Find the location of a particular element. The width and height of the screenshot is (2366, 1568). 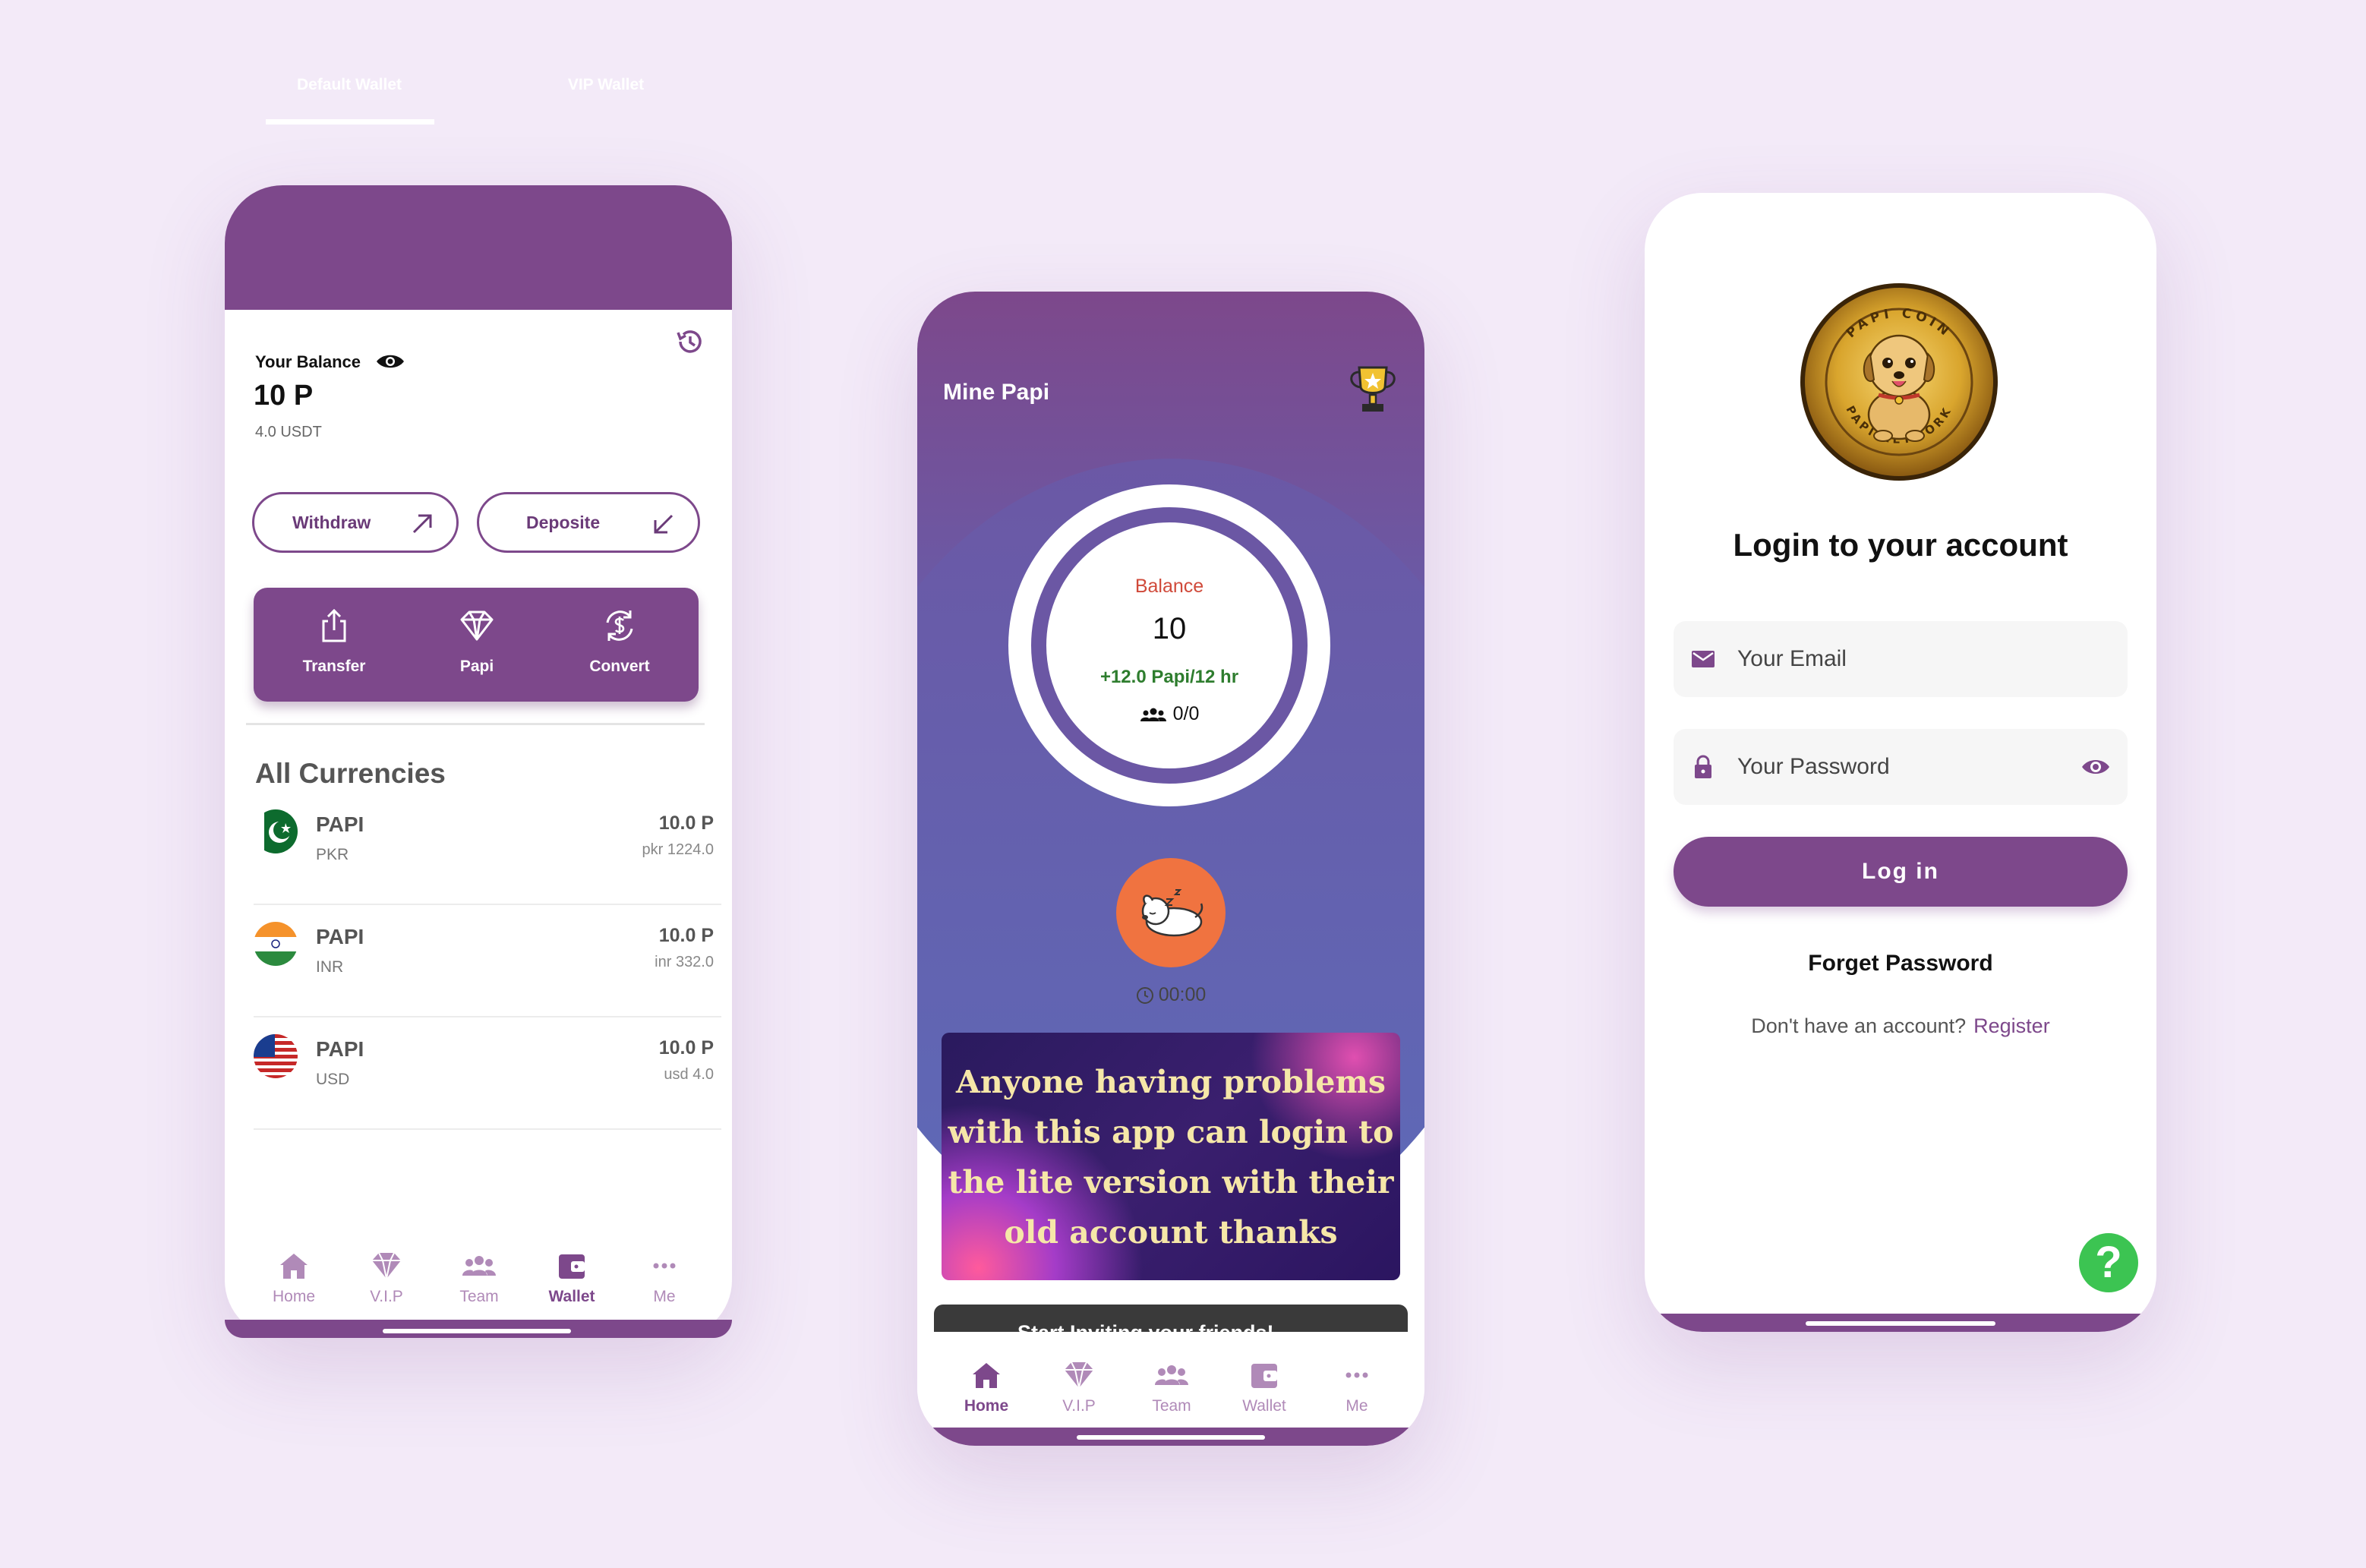

deposit-label: Deposite is located at coordinates (563, 522).